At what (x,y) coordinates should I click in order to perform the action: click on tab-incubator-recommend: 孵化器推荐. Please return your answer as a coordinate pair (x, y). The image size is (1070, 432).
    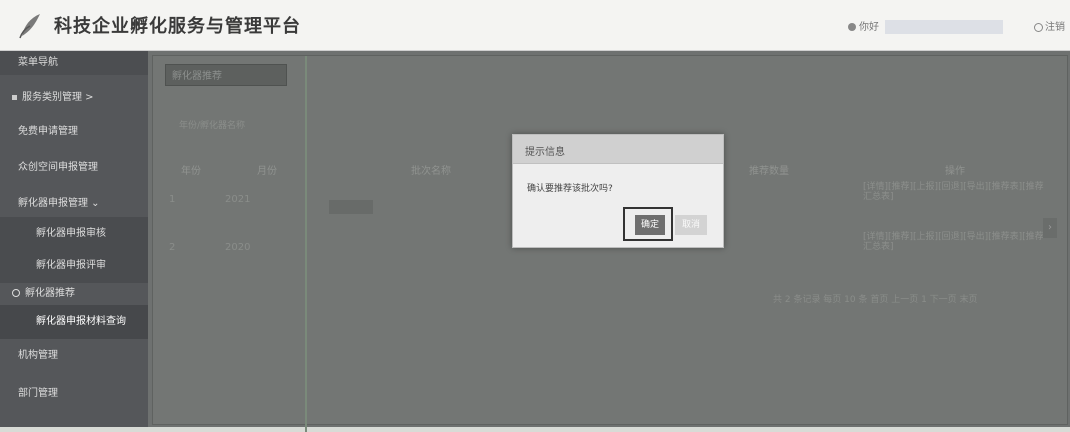
    Looking at the image, I should click on (226, 75).